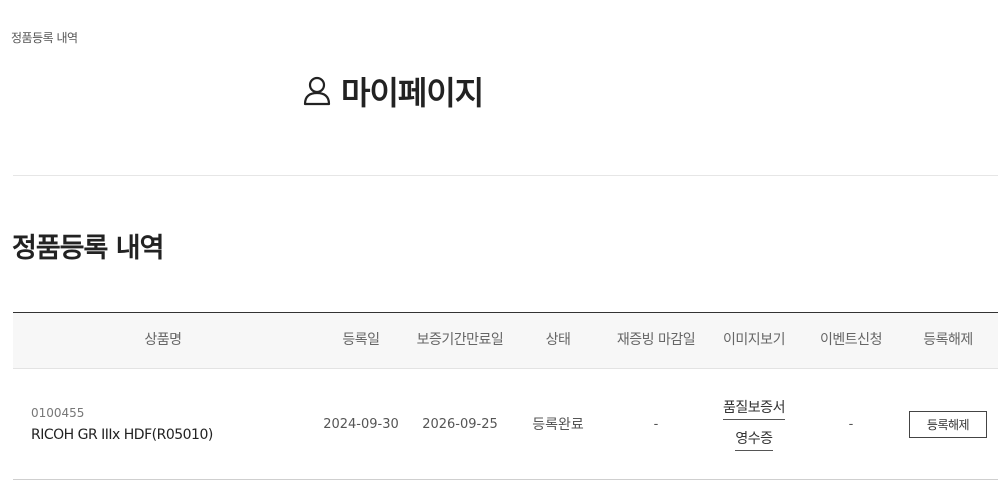  Describe the element at coordinates (122, 434) in the screenshot. I see `product-name: RICOH GR IIIx HDF(R05010)` at that location.